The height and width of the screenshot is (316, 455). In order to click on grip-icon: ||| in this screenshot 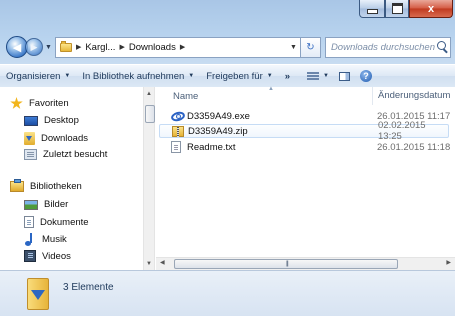, I will do `click(287, 264)`.